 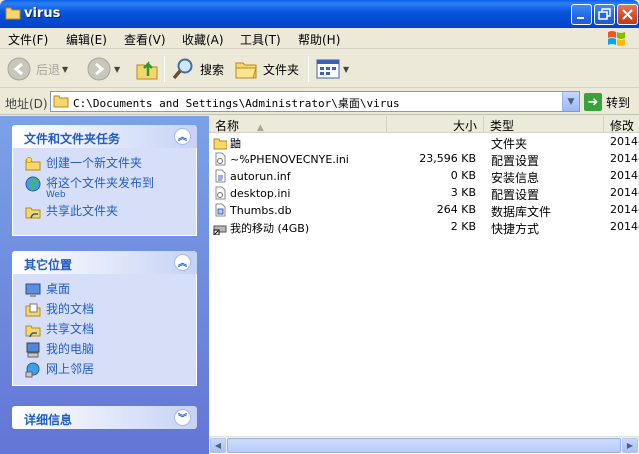 What do you see at coordinates (48, 69) in the screenshot?
I see `back-label: 后退` at bounding box center [48, 69].